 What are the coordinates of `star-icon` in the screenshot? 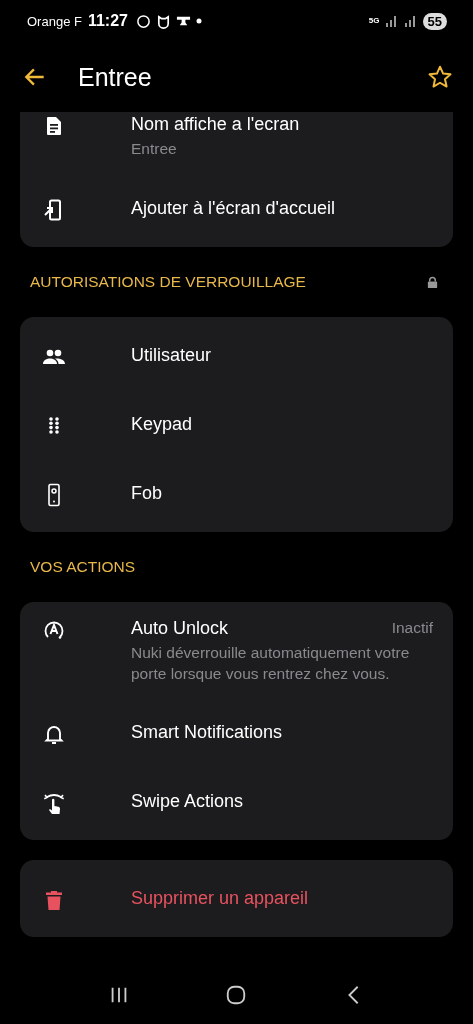 It's located at (440, 77).